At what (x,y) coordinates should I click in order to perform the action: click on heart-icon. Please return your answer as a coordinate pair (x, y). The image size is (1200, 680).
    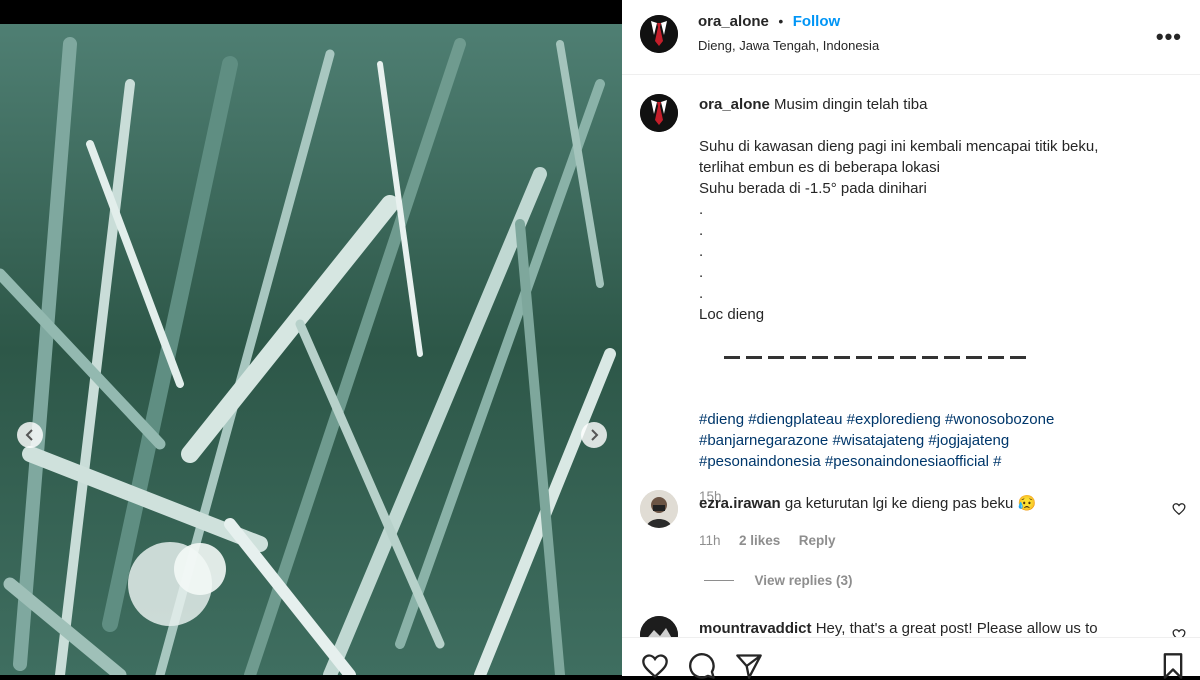
    Looking at the image, I should click on (655, 666).